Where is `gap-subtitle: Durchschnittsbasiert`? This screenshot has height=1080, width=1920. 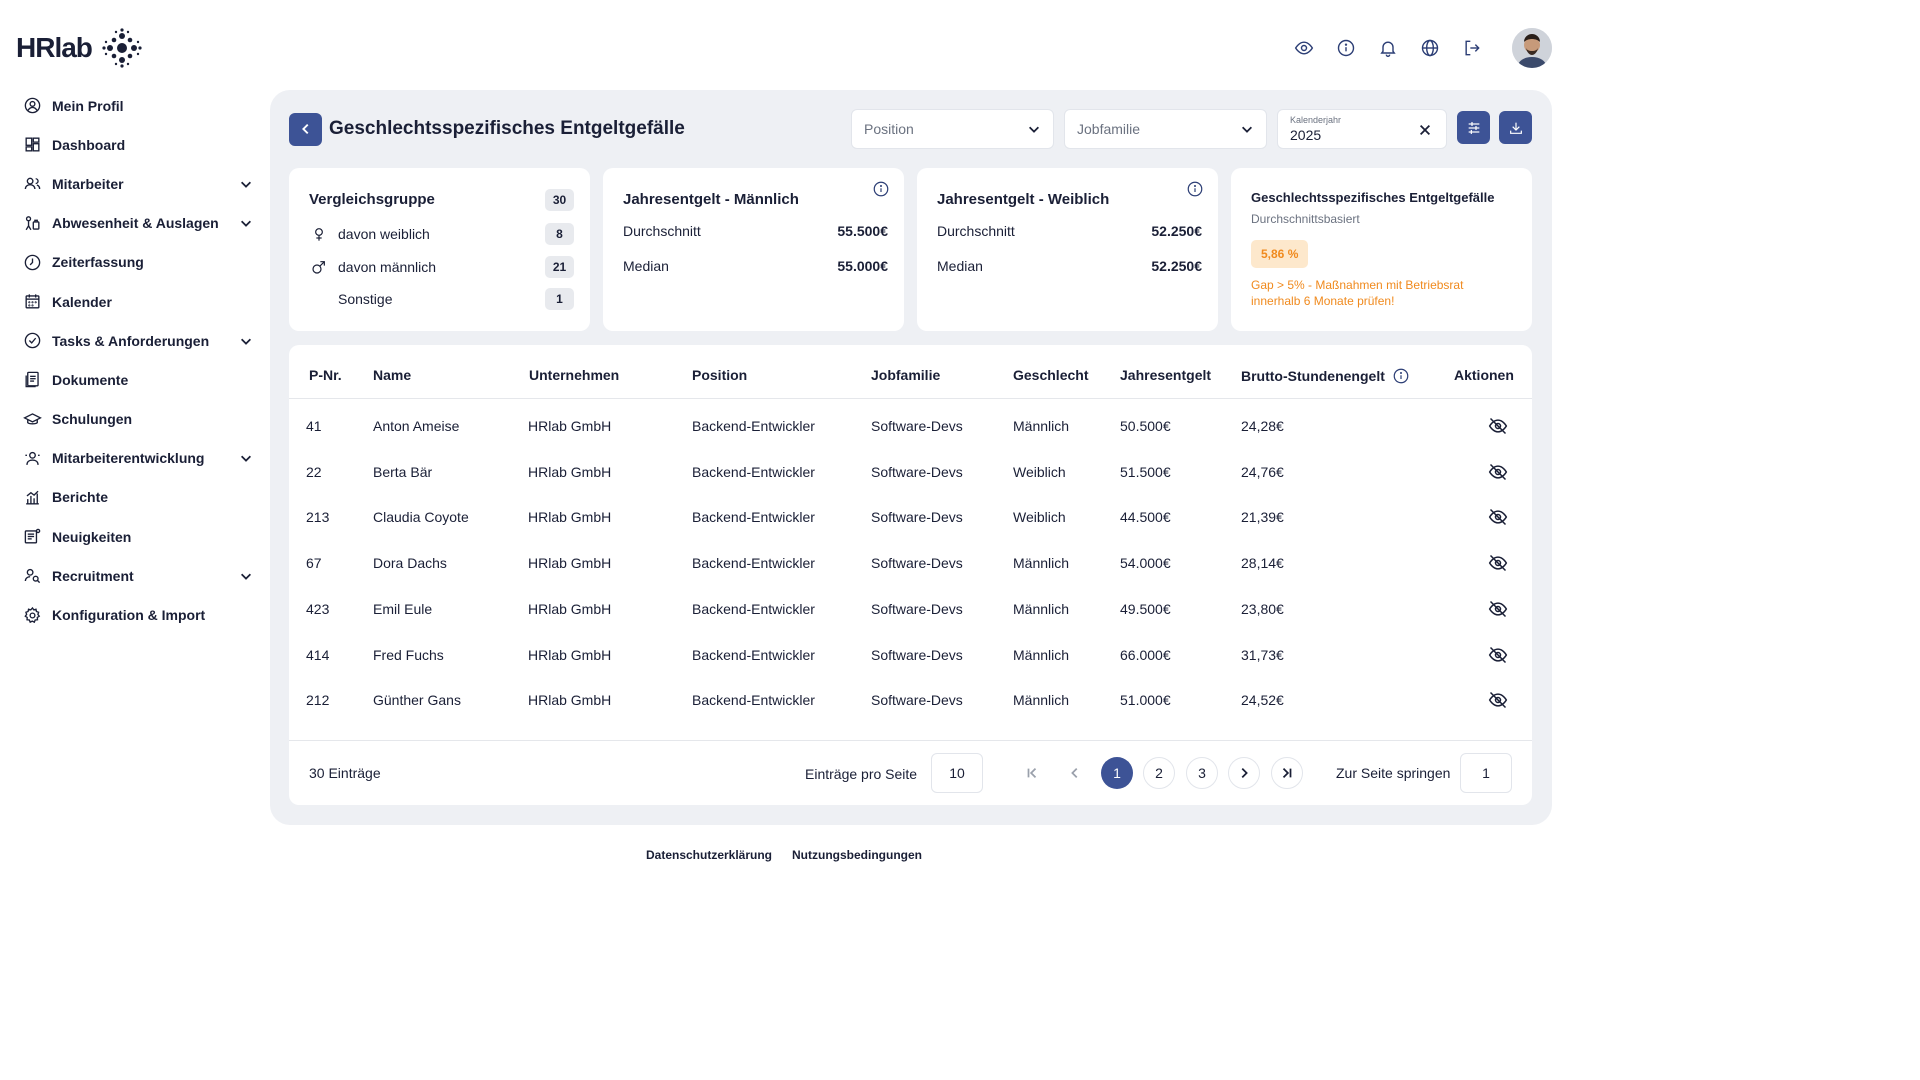
gap-subtitle: Durchschnittsbasiert is located at coordinates (1305, 219).